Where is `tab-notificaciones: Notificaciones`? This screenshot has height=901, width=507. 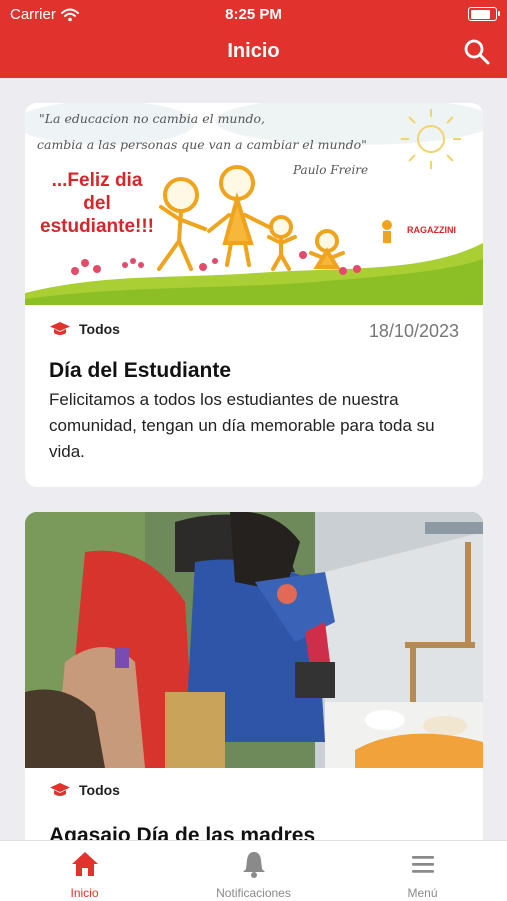 tab-notificaciones: Notificaciones is located at coordinates (253, 871).